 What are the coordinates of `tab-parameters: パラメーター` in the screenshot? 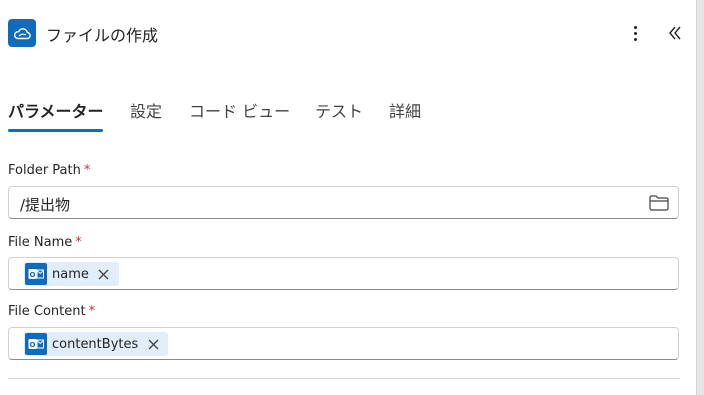 It's located at (56, 110).